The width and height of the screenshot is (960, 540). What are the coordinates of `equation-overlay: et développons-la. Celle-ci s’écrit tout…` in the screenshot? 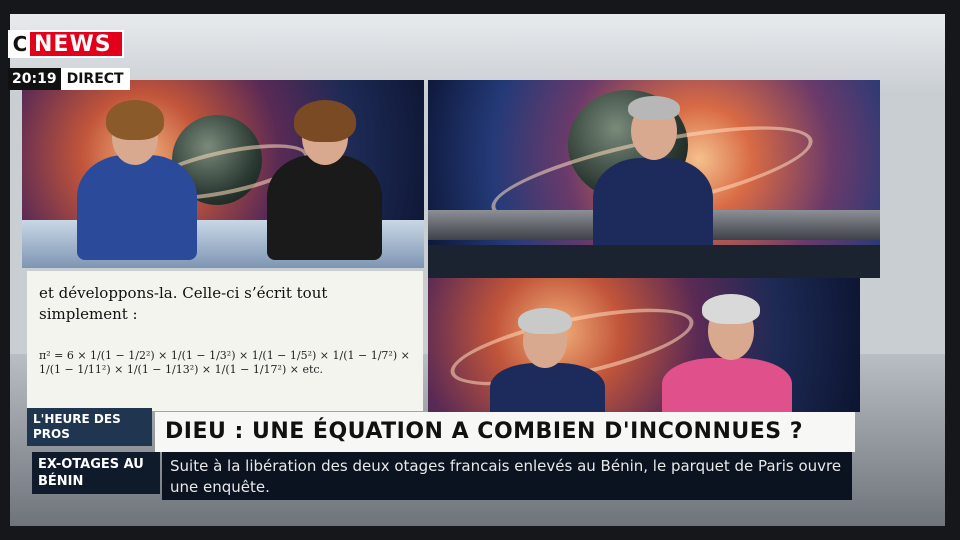 It's located at (225, 341).